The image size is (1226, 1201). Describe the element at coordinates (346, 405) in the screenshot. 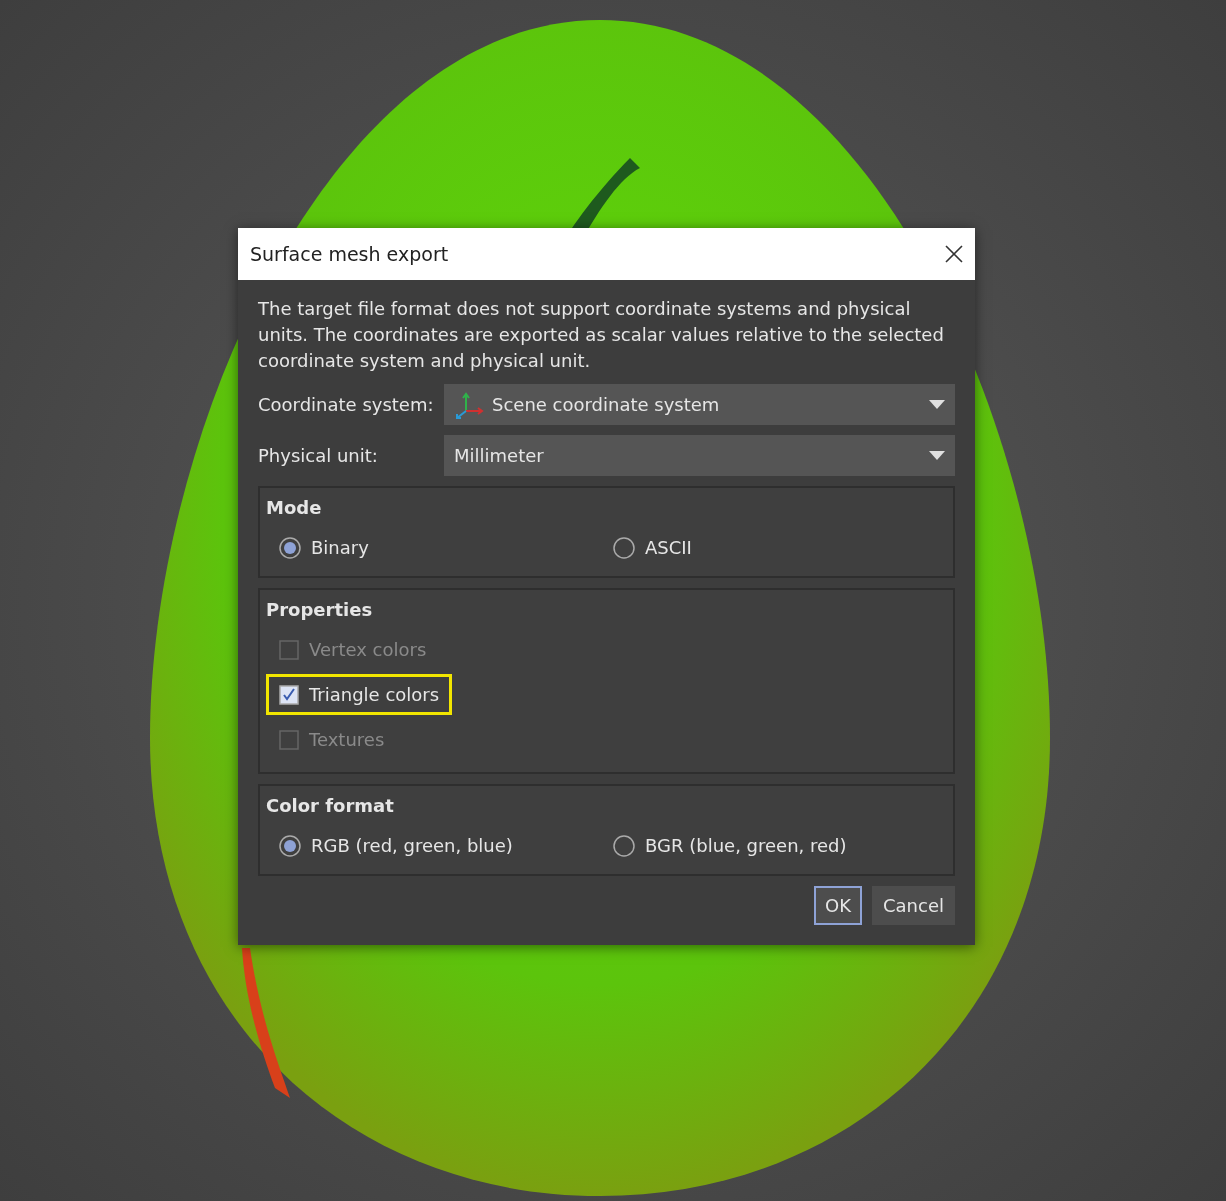

I see `field-label: Coordinate system:` at that location.